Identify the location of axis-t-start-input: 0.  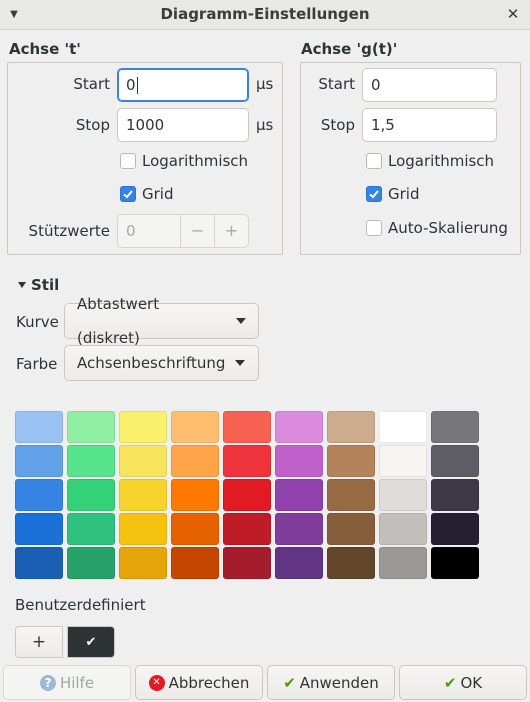
(183, 85).